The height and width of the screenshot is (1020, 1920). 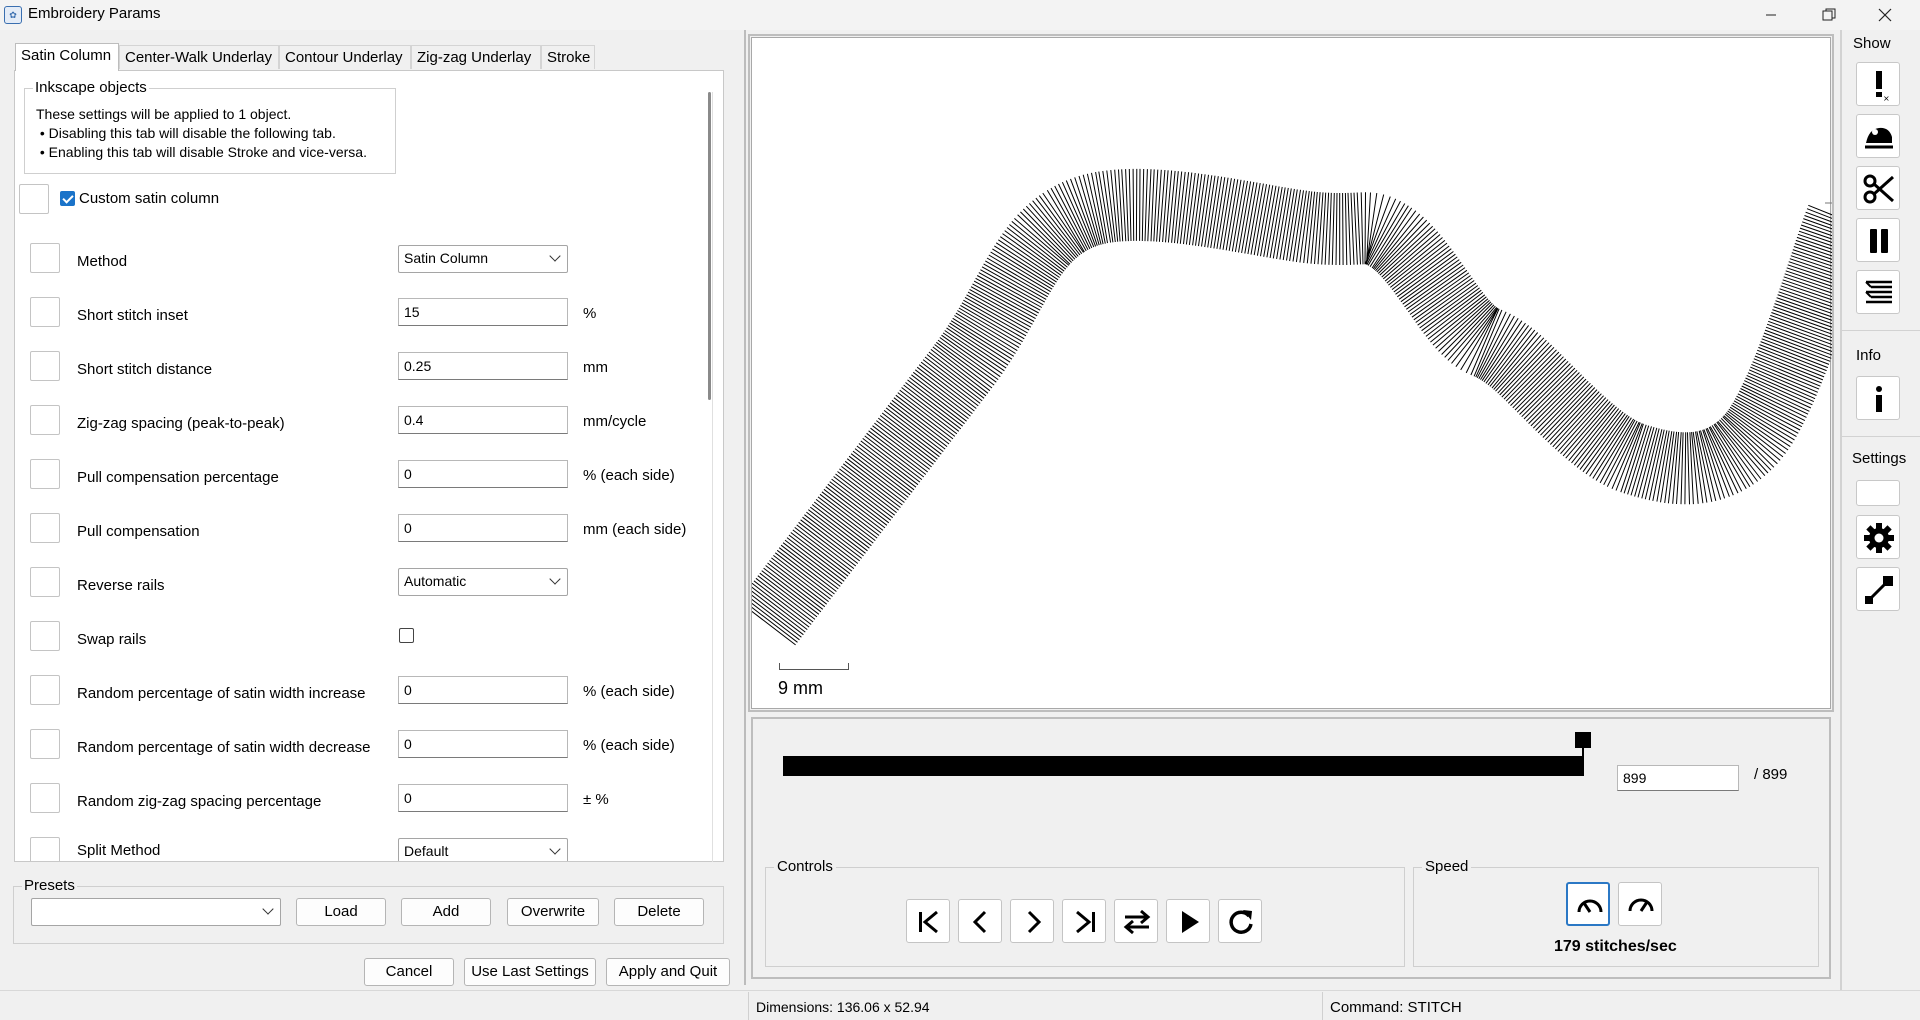 I want to click on toggle-stitch-lines-button, so click(x=1878, y=292).